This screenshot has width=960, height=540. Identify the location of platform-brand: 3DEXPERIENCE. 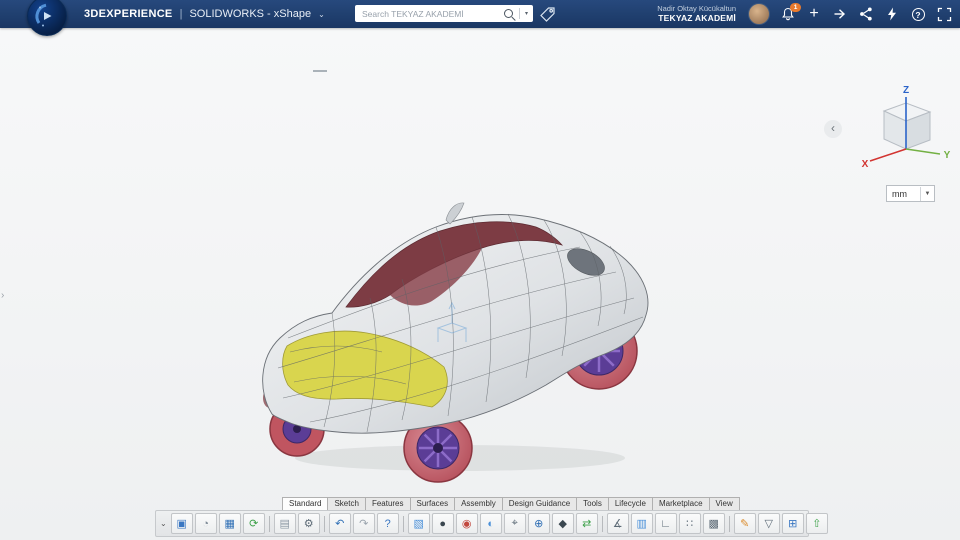
(128, 14).